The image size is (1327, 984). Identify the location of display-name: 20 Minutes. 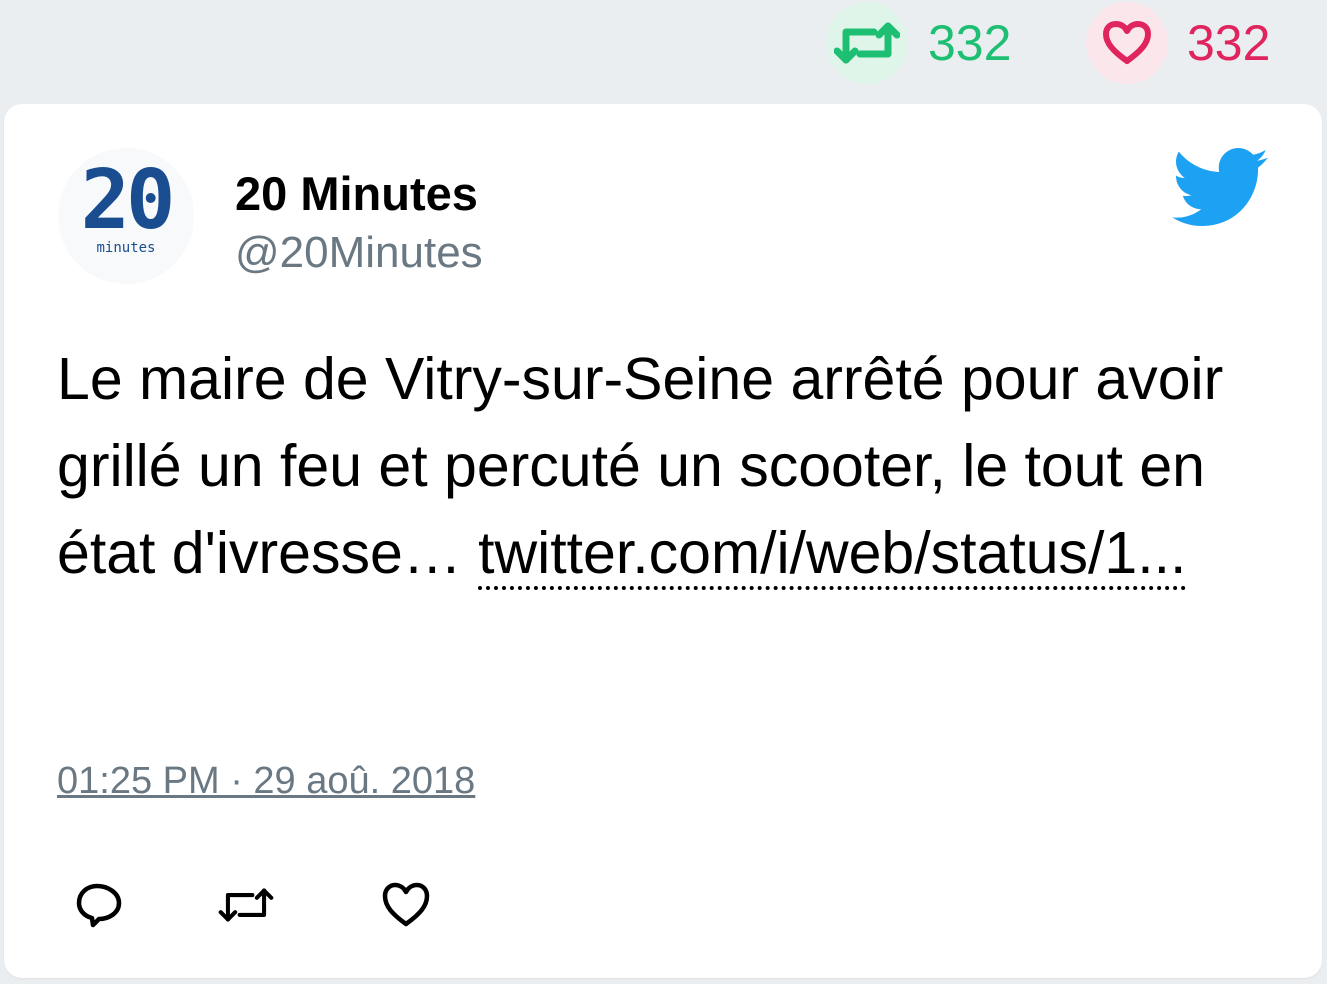
(356, 193).